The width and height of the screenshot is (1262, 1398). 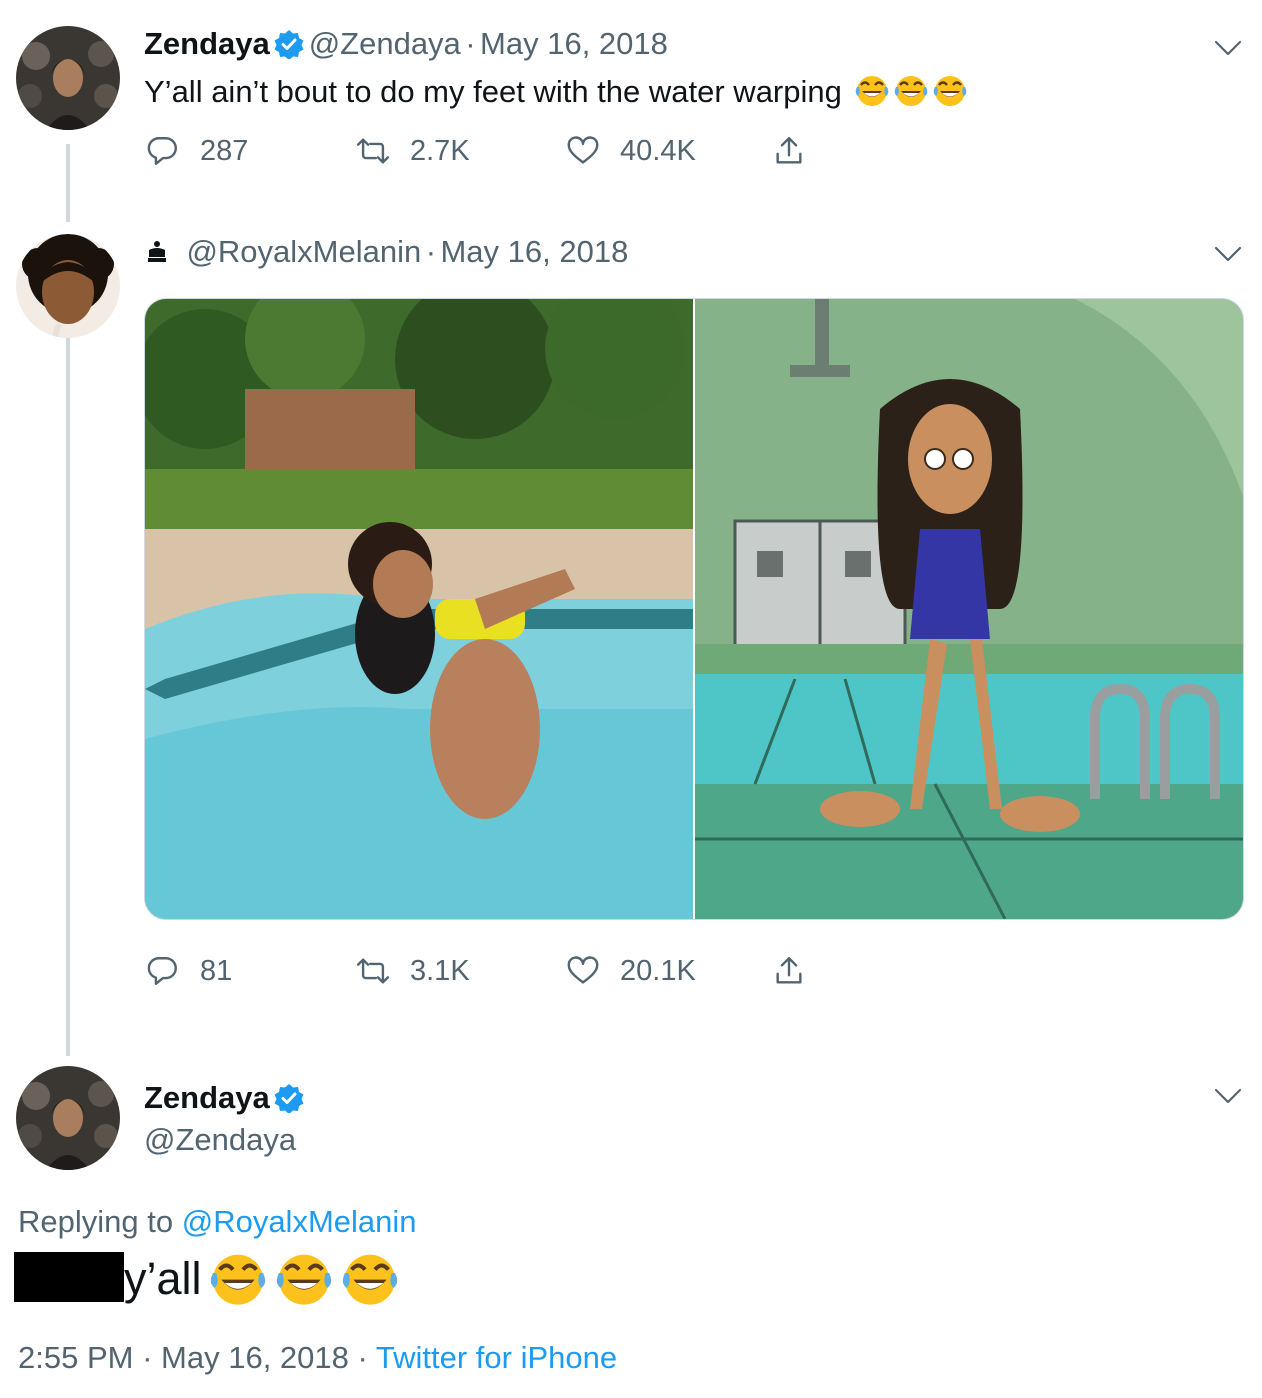 What do you see at coordinates (496, 1357) in the screenshot?
I see `tweet-source-link: Twitter for iPhone` at bounding box center [496, 1357].